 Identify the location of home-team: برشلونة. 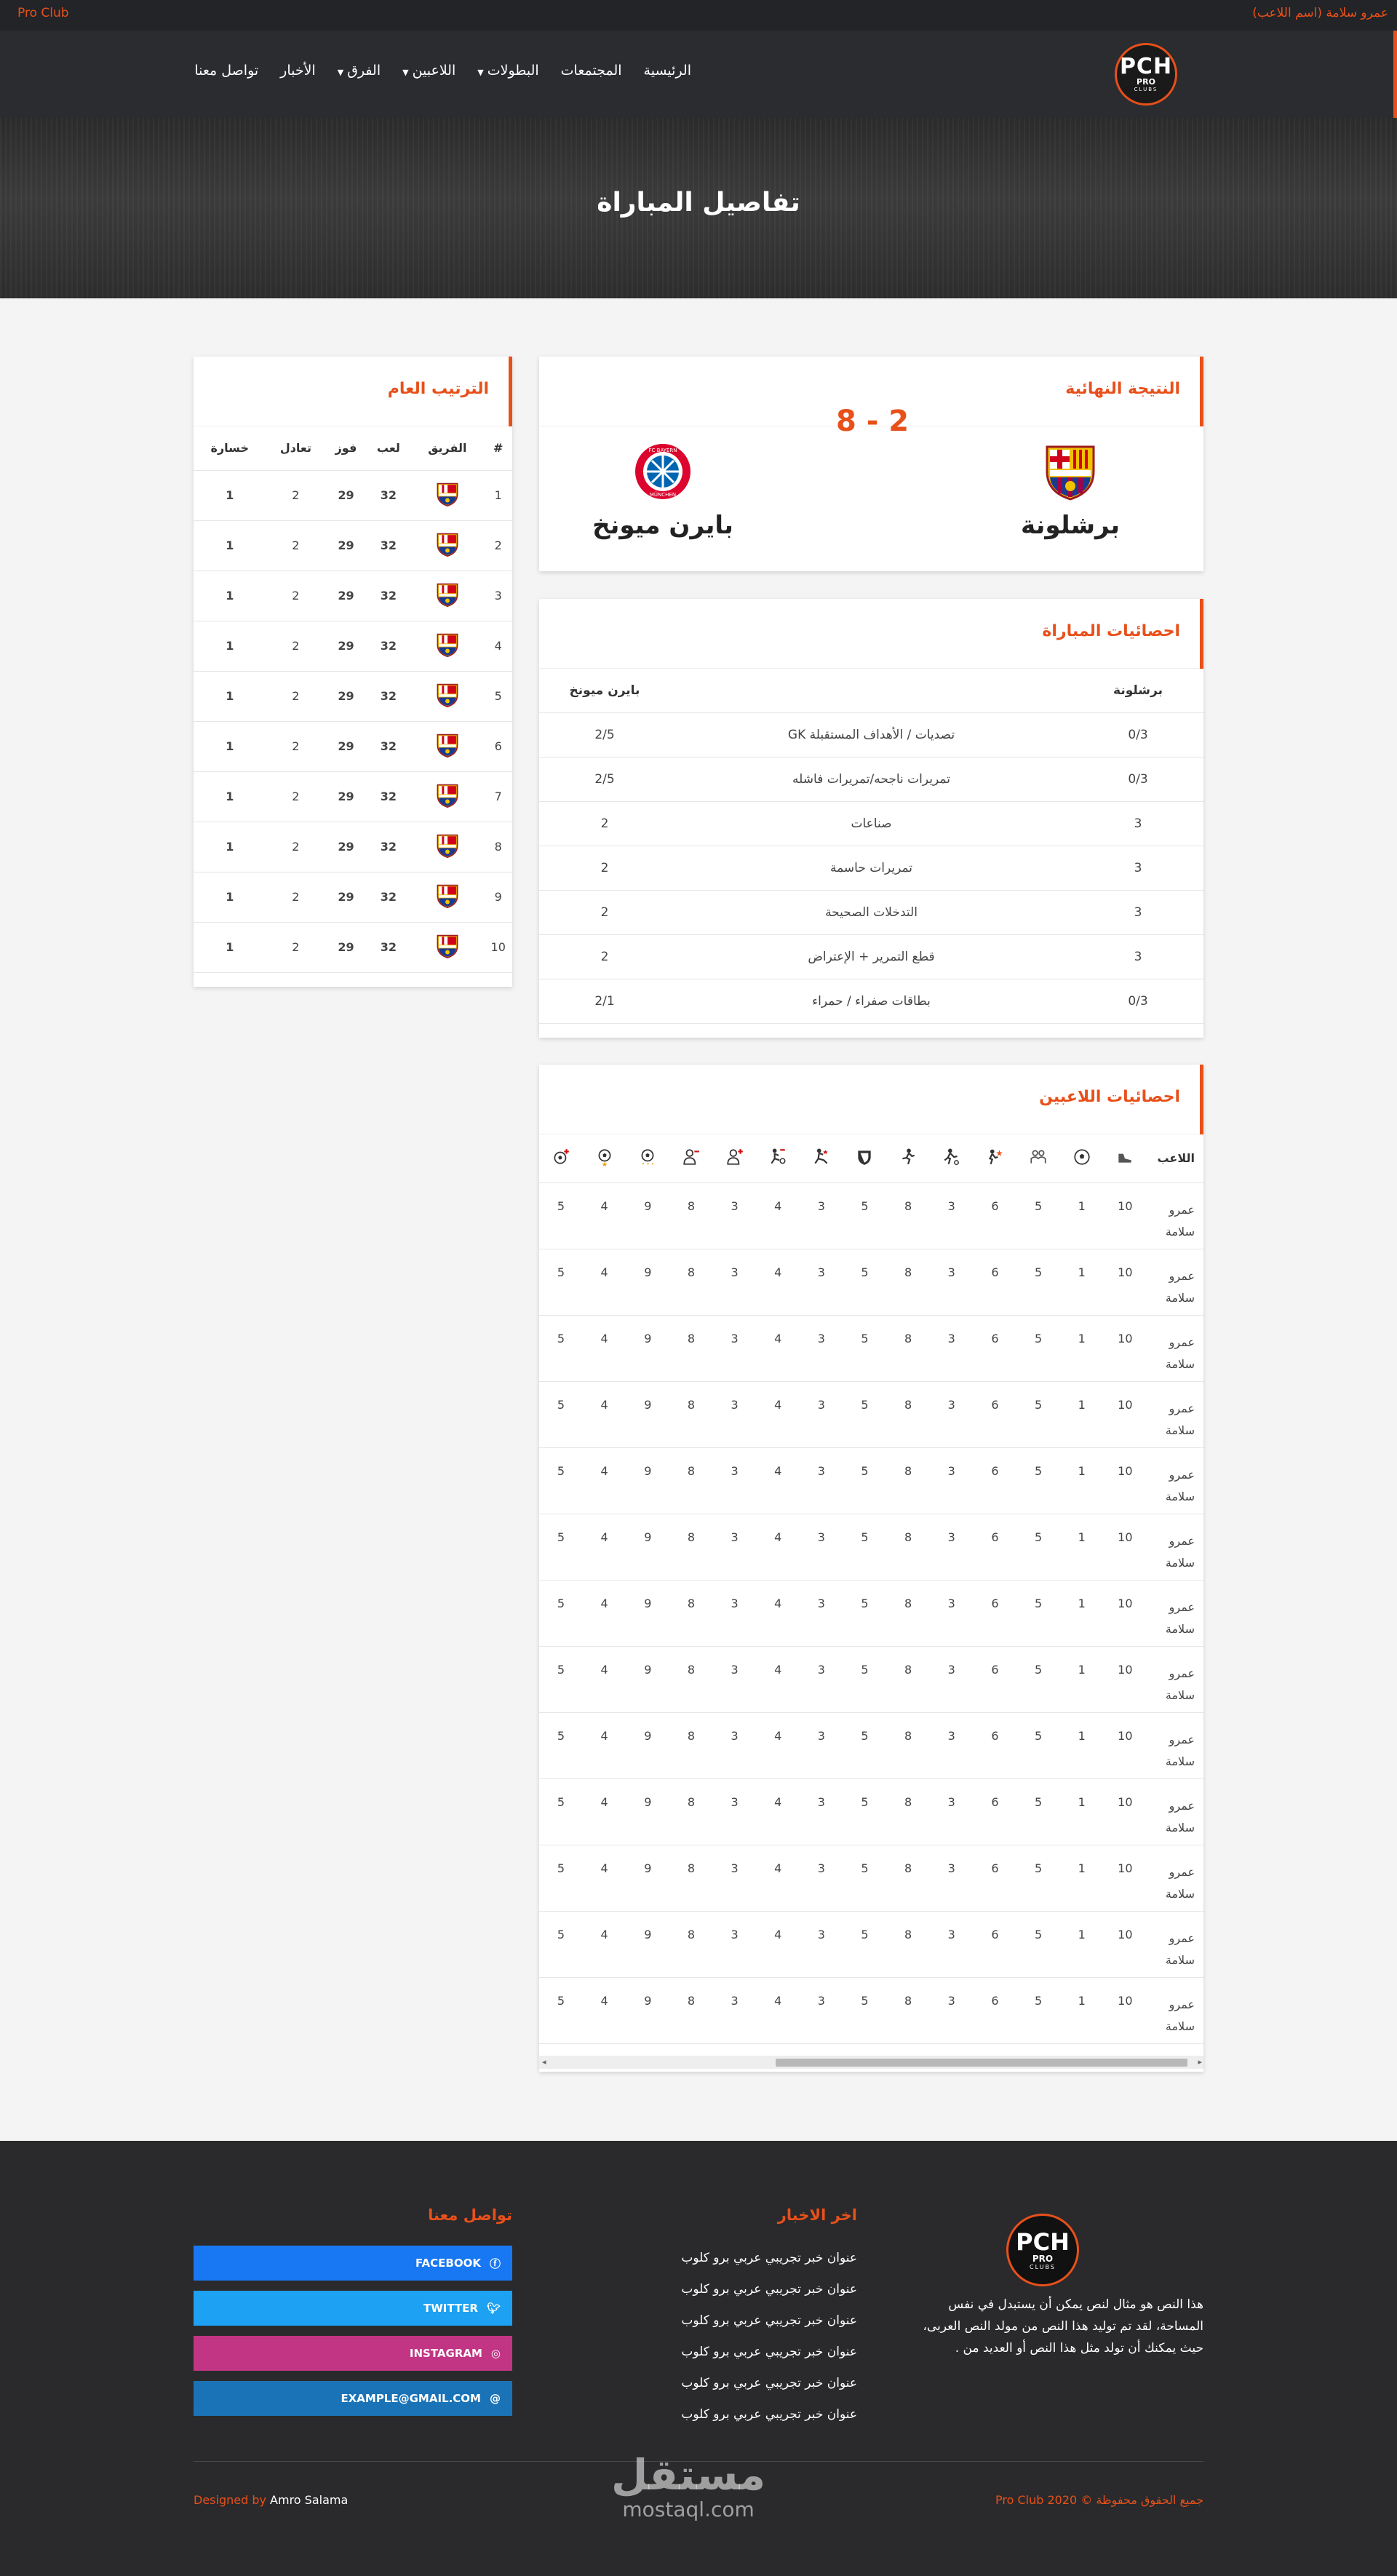
(1070, 491).